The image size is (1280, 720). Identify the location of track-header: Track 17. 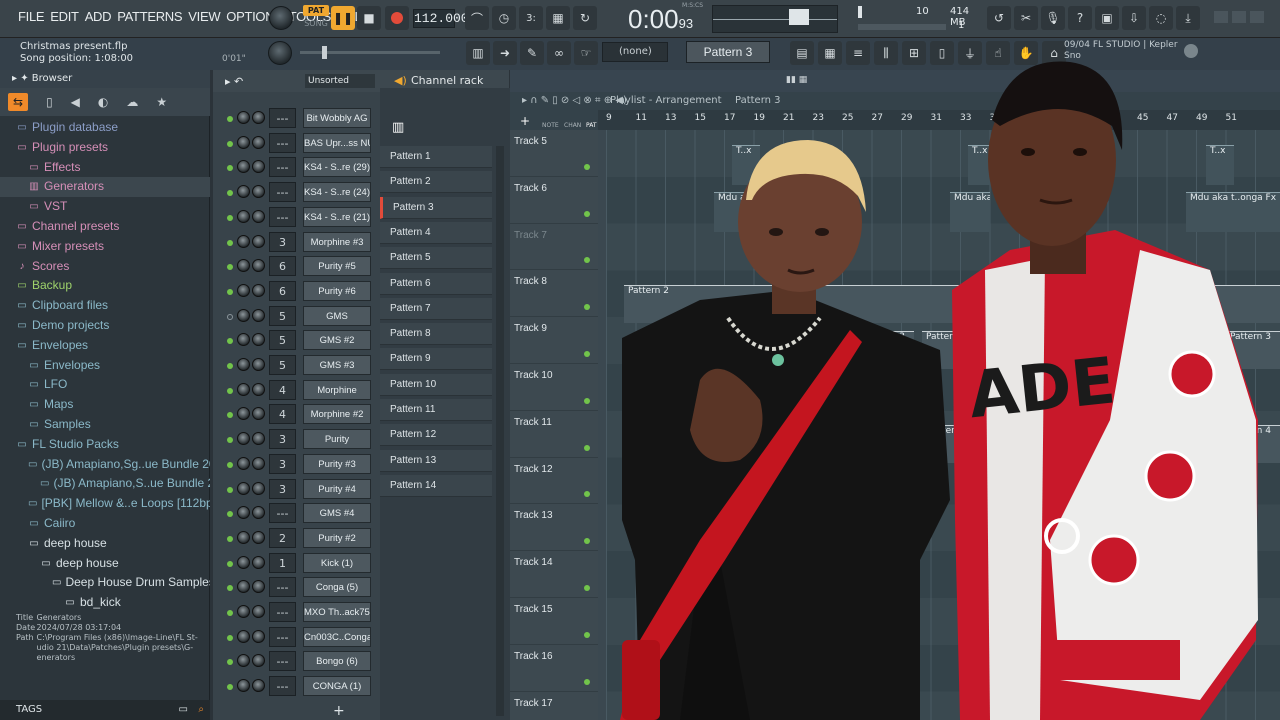
(554, 706).